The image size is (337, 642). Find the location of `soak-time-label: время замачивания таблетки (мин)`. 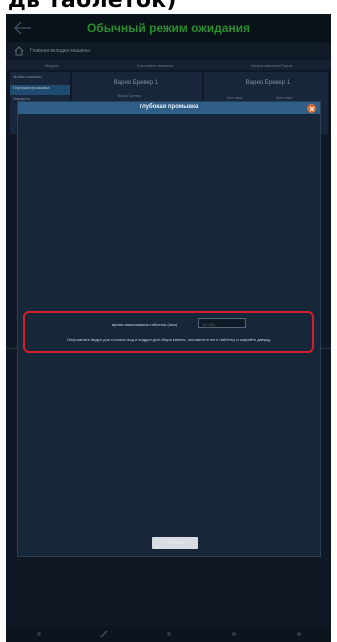

soak-time-label: время замачивания таблетки (мин) is located at coordinates (145, 324).